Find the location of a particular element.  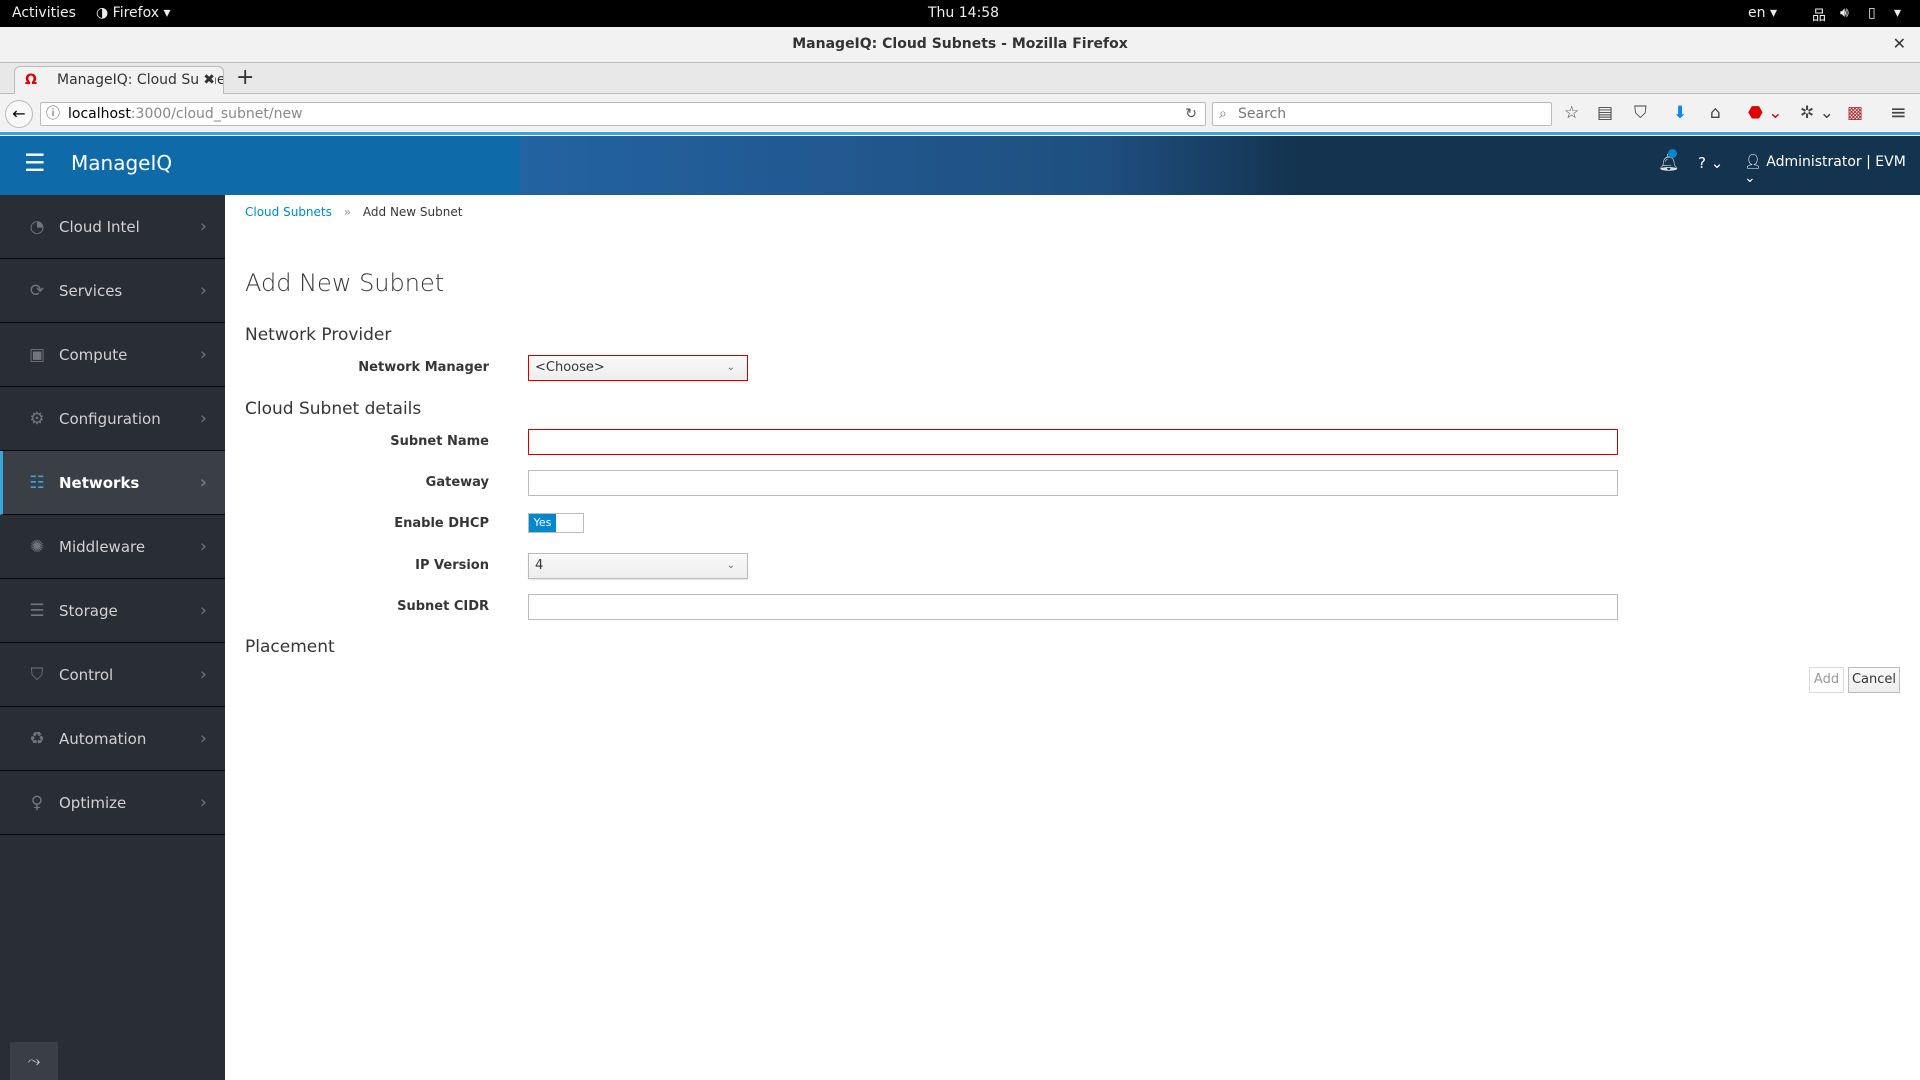

browser-tab: Ω ManageIQ: Cloud Subnets ✖ is located at coordinates (119, 80).